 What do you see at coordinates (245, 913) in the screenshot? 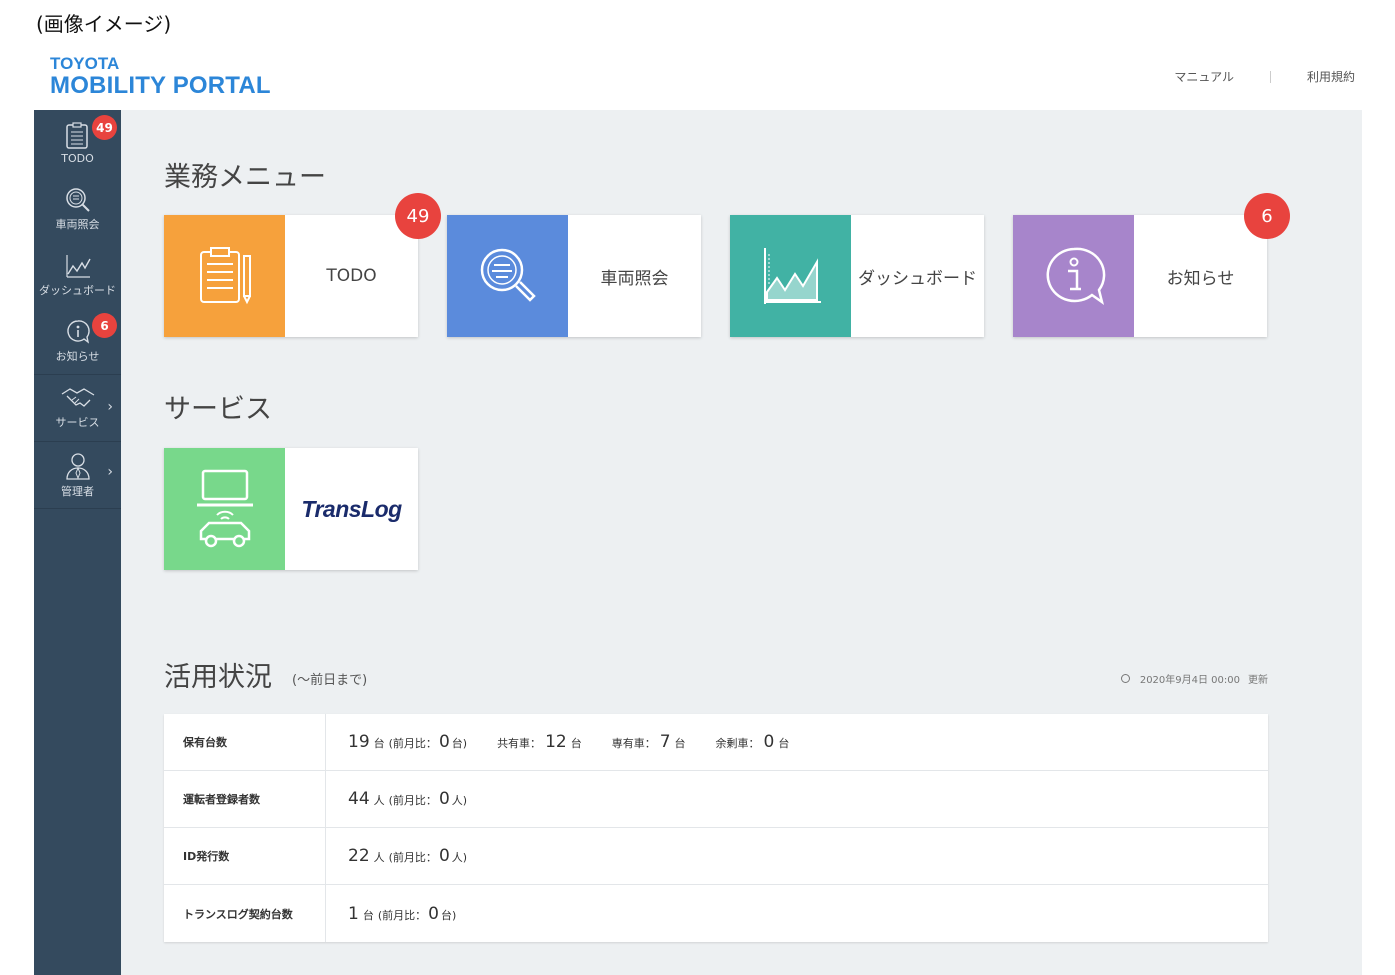
I see `row-label: トランスログ契約台数` at bounding box center [245, 913].